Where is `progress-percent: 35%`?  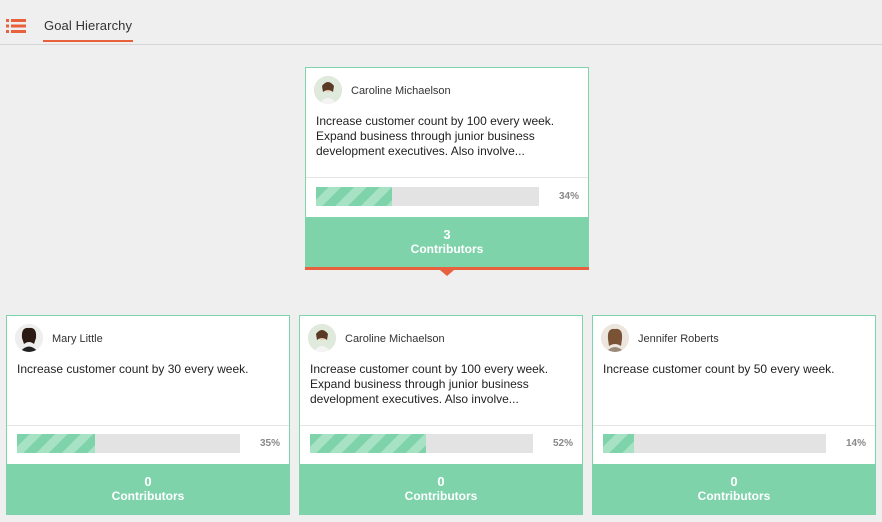
progress-percent: 35% is located at coordinates (269, 443).